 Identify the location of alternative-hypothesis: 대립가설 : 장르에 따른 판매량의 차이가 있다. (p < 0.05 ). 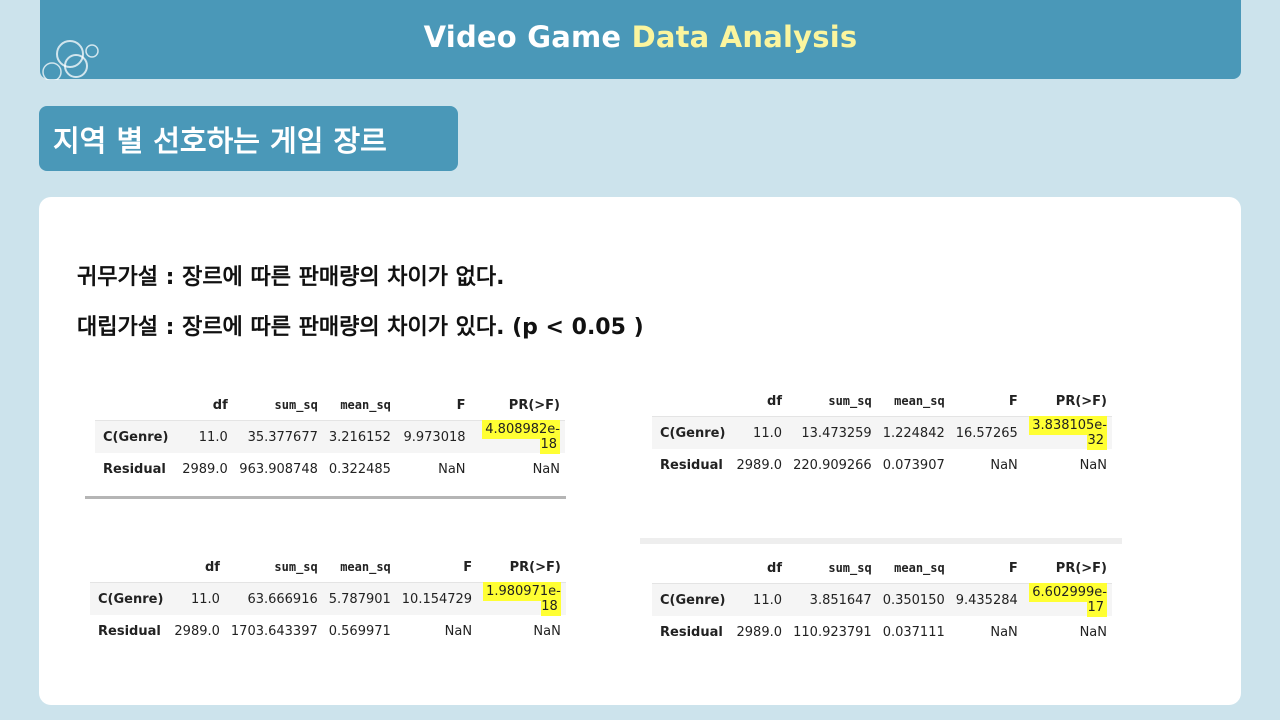
(360, 327).